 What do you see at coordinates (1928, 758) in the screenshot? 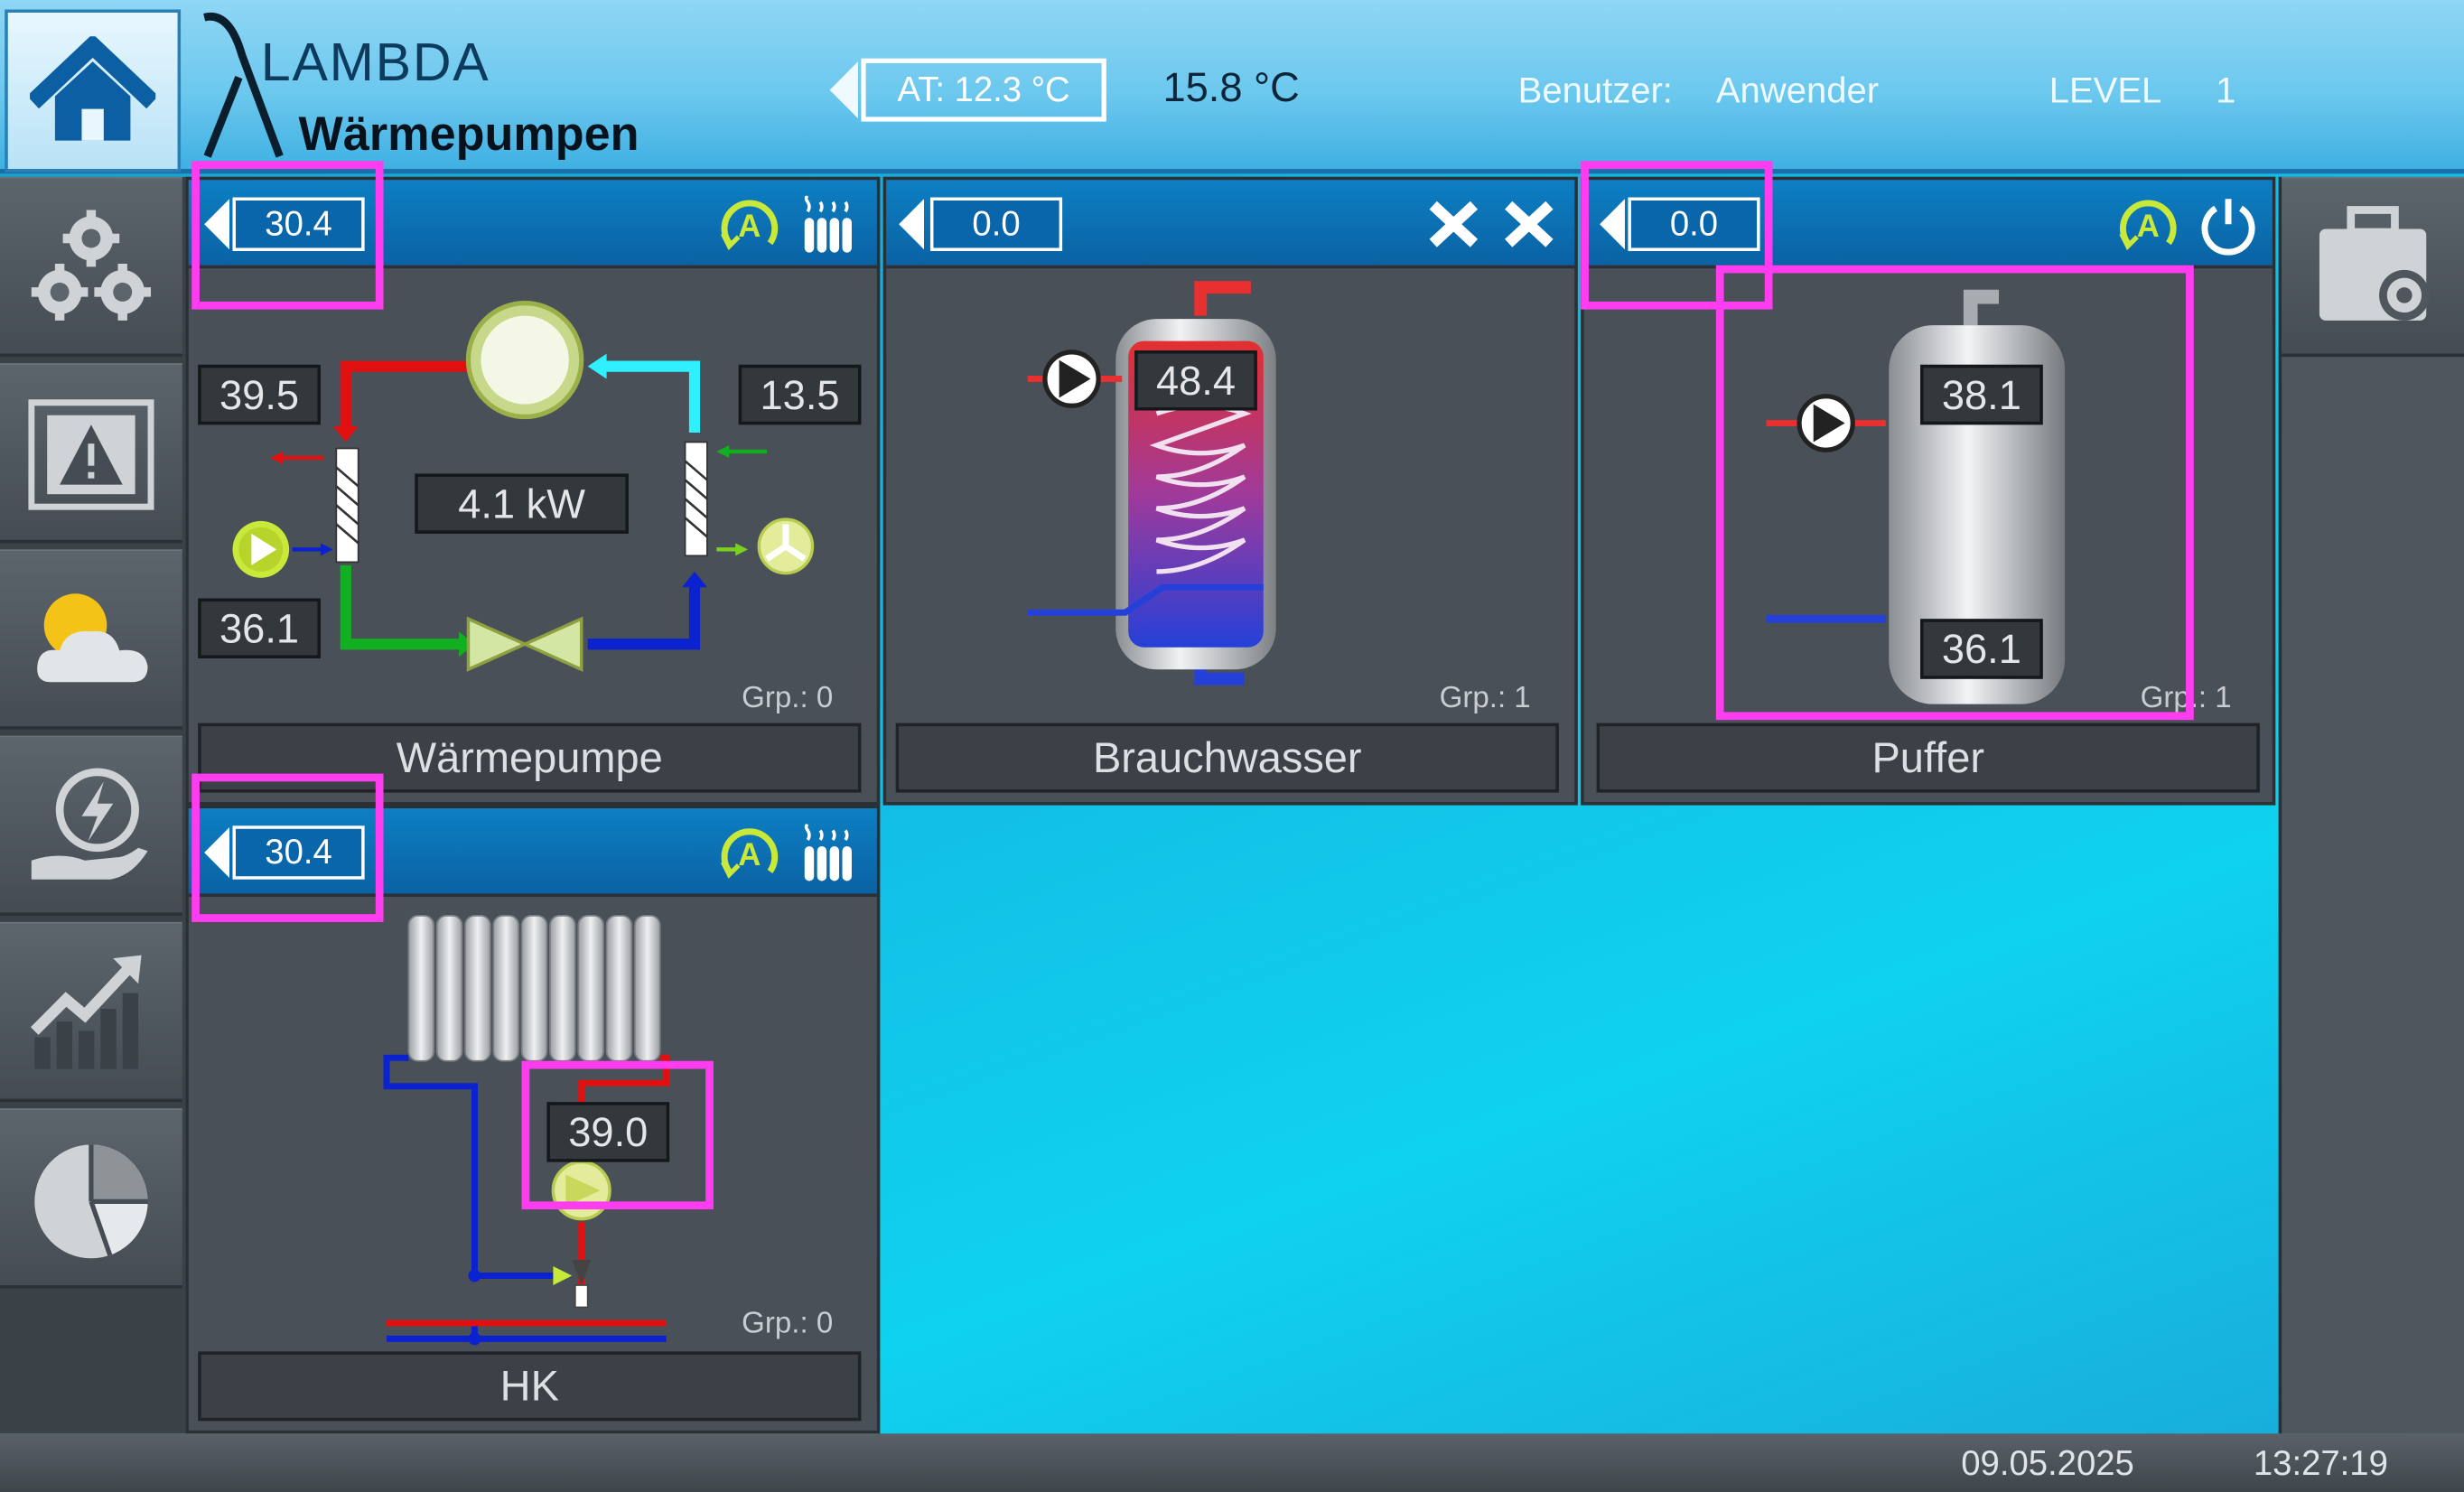
I see `panel-label: Puffer` at bounding box center [1928, 758].